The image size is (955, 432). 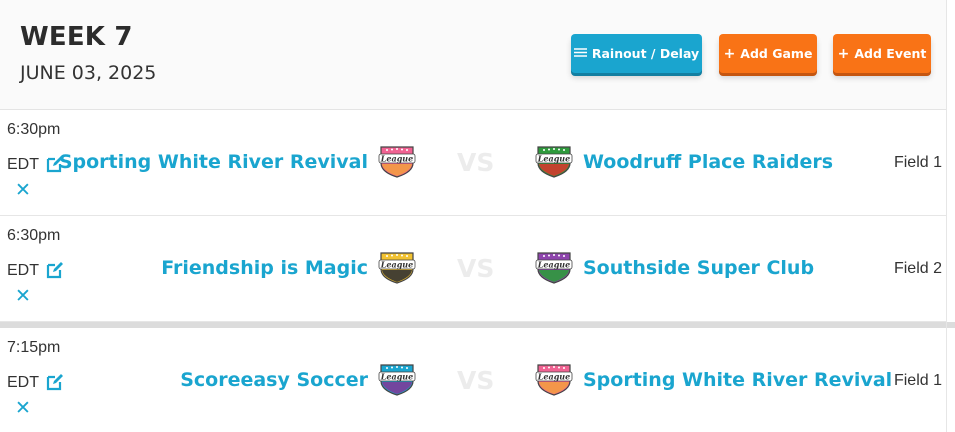 What do you see at coordinates (890, 53) in the screenshot?
I see `add-event-label: Add Event` at bounding box center [890, 53].